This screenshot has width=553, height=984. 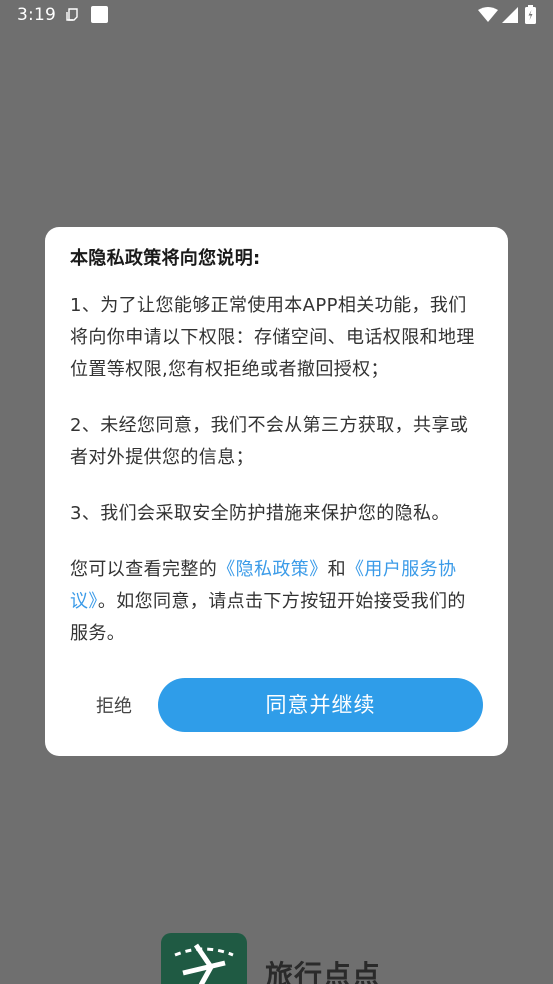 I want to click on app-logo-icon, so click(x=204, y=958).